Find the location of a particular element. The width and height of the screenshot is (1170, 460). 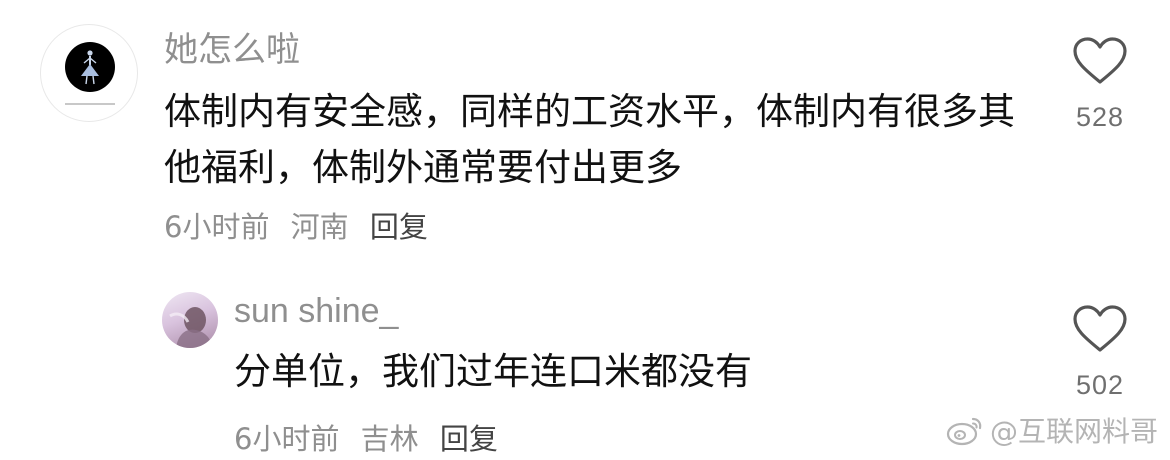

like-count: 502 is located at coordinates (1100, 385).